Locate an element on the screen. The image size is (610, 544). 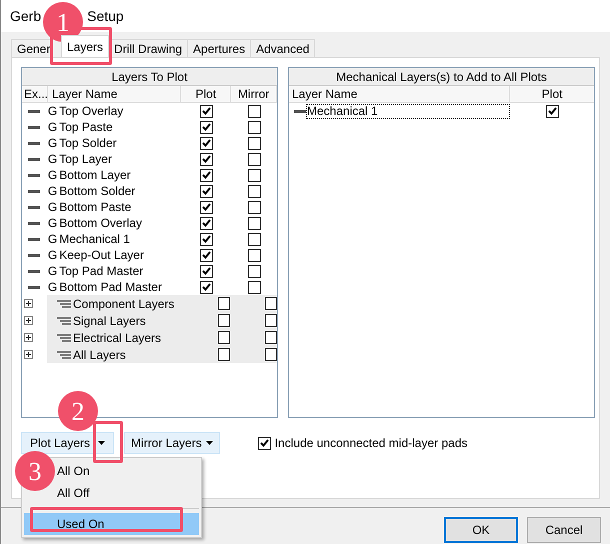
column-header: Mirror is located at coordinates (254, 94).